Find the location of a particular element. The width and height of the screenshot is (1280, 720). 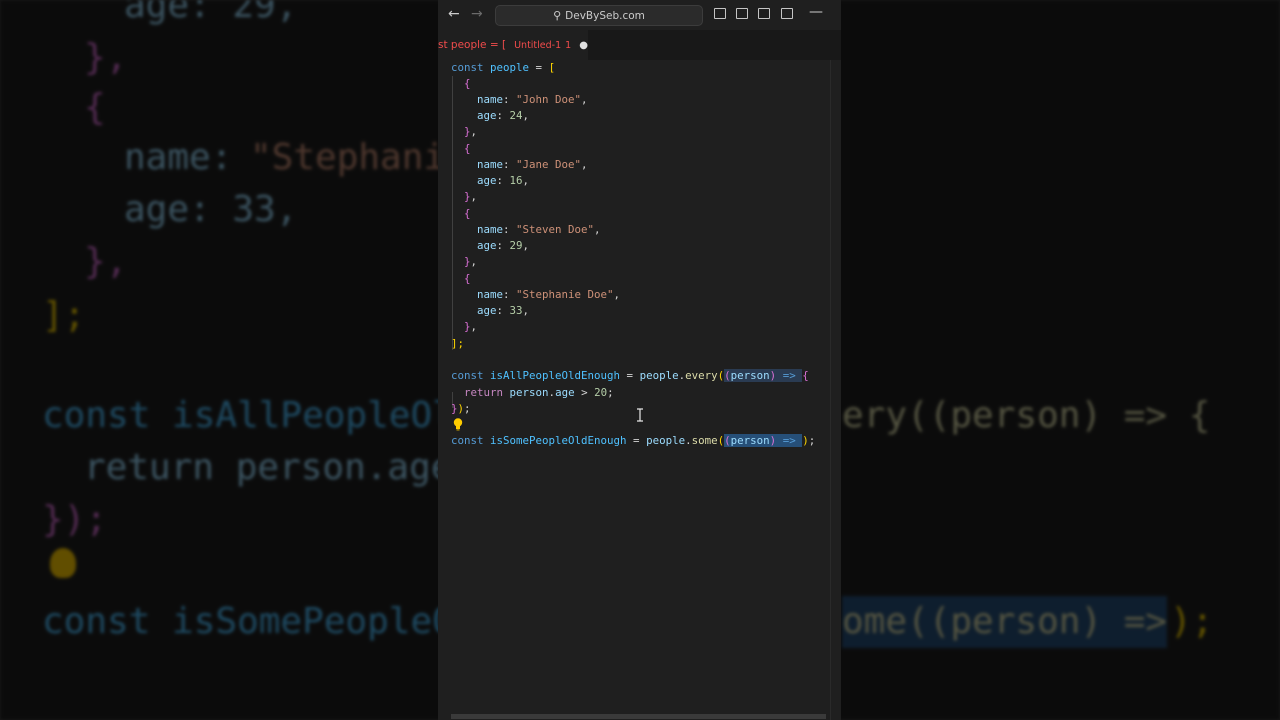

bg-line: const isAllPeopleOl is located at coordinates (248, 415).